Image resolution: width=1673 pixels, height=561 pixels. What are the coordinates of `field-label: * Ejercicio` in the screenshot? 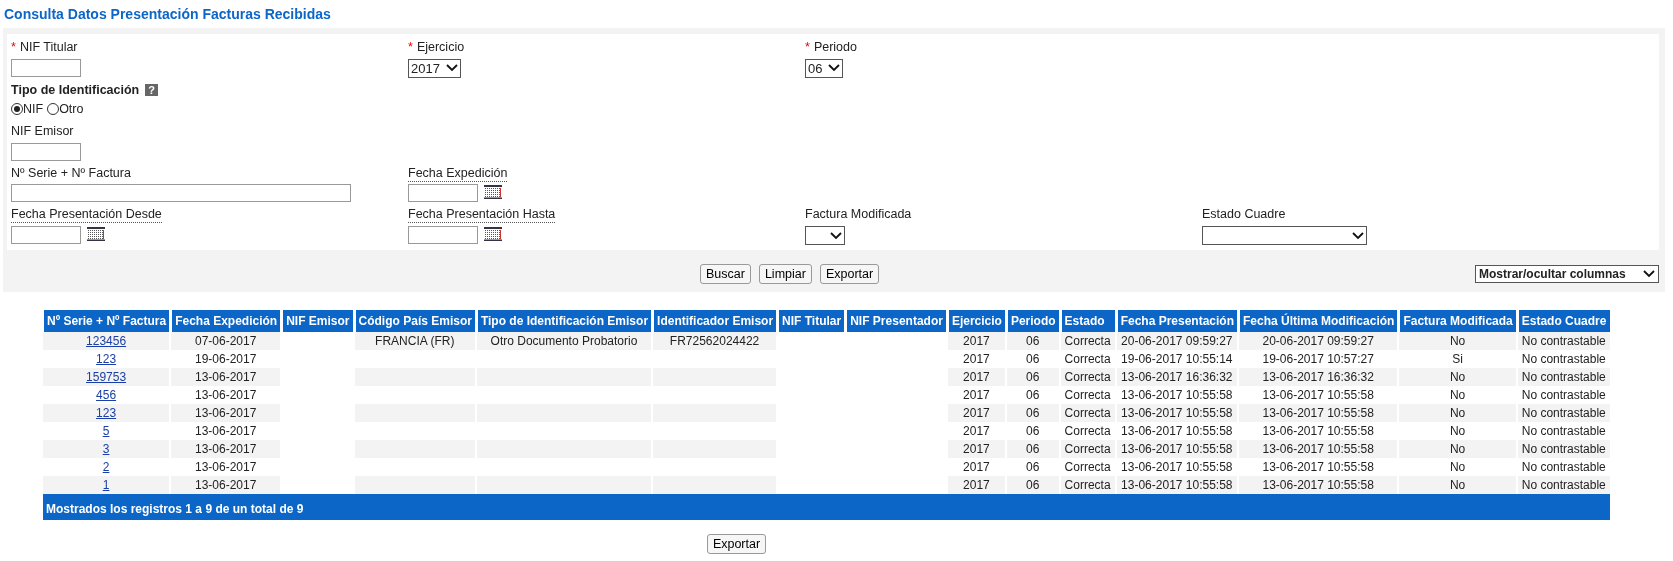 It's located at (436, 47).